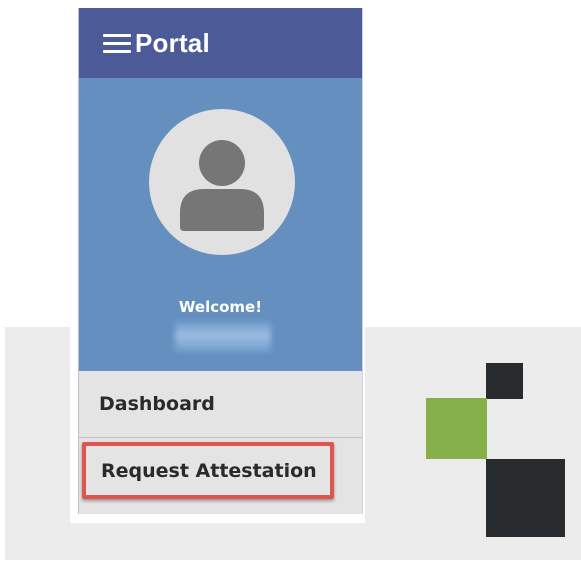 This screenshot has width=581, height=563. I want to click on nav-item-label: Request Attestation, so click(209, 470).